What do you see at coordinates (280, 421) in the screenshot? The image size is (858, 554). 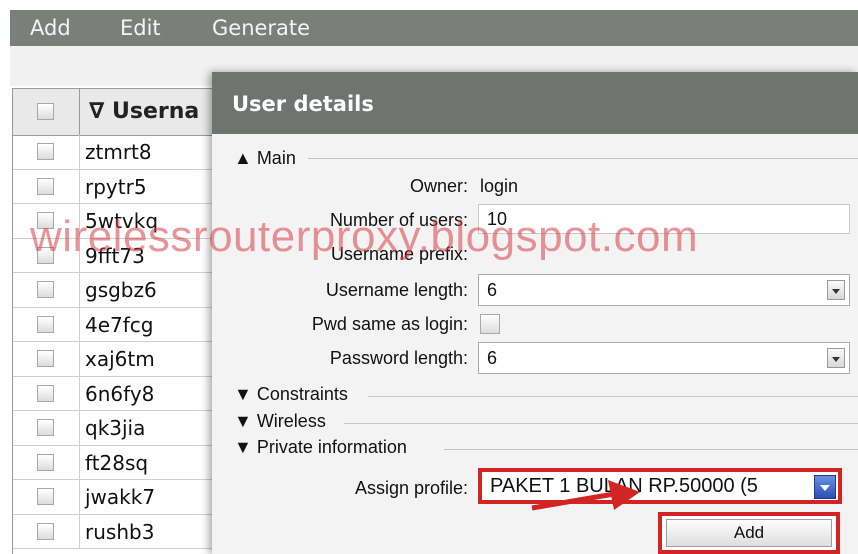 I see `section-wireless-toggle: ▼ Wireless` at bounding box center [280, 421].